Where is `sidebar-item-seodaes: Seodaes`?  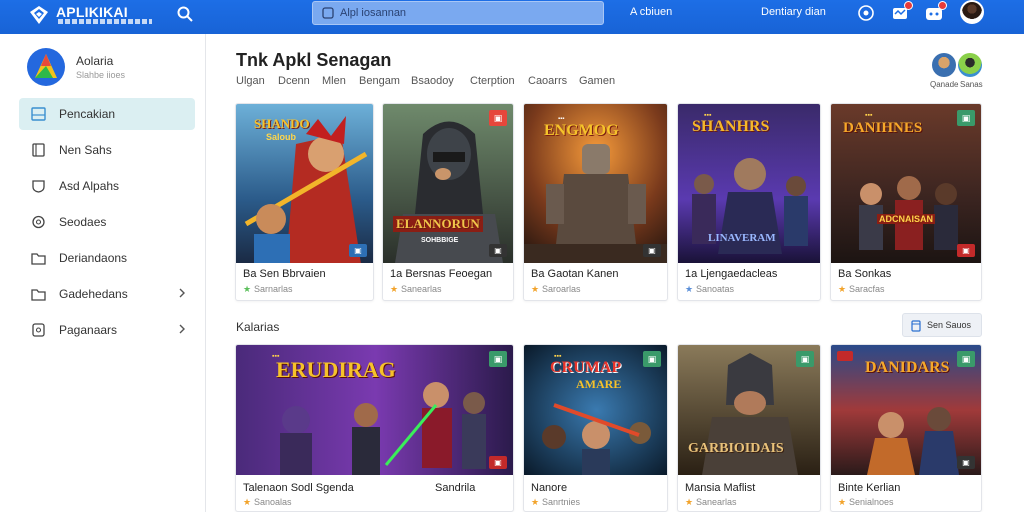
sidebar-item-seodaes: Seodaes is located at coordinates (107, 222).